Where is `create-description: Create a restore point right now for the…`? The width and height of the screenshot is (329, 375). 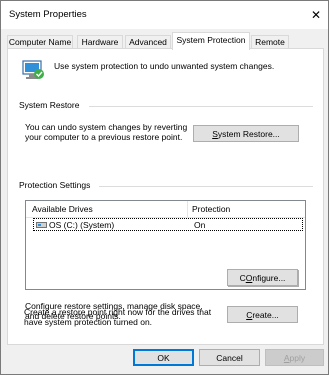 create-description: Create a restore point right now for the… is located at coordinates (117, 317).